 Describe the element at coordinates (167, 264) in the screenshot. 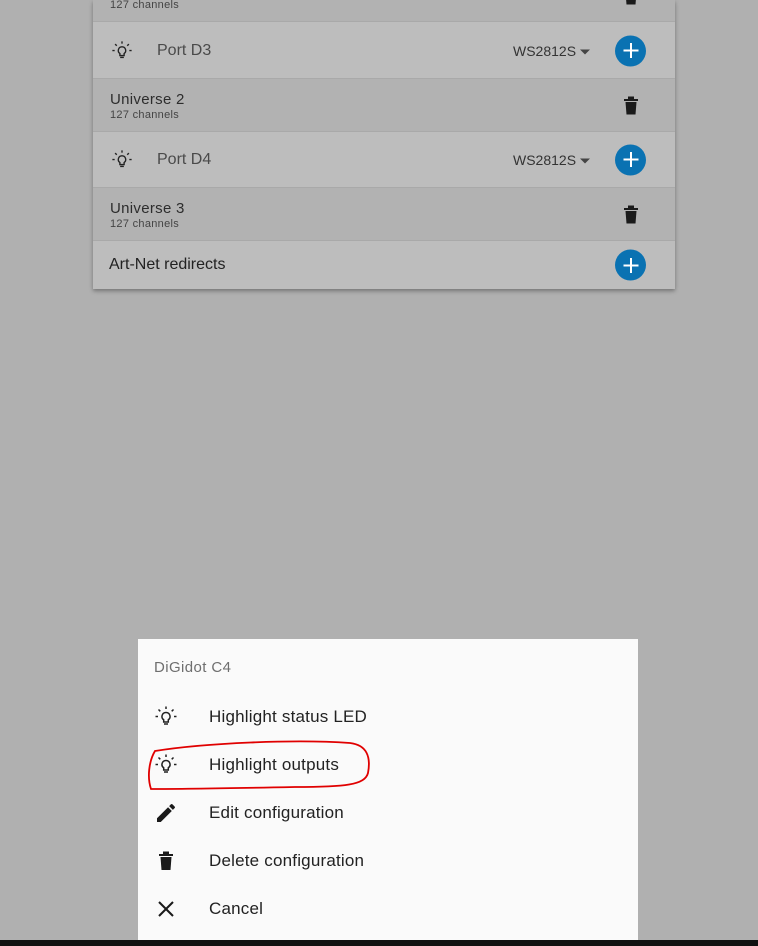

I see `artnet-redirects-label: Art-Net redirects` at that location.